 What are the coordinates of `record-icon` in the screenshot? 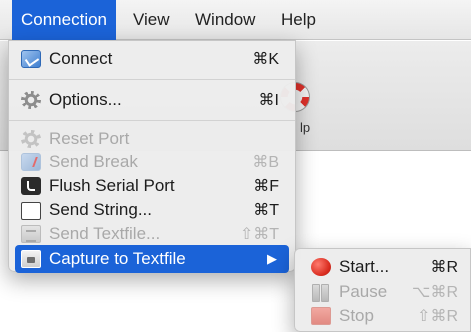 It's located at (321, 267).